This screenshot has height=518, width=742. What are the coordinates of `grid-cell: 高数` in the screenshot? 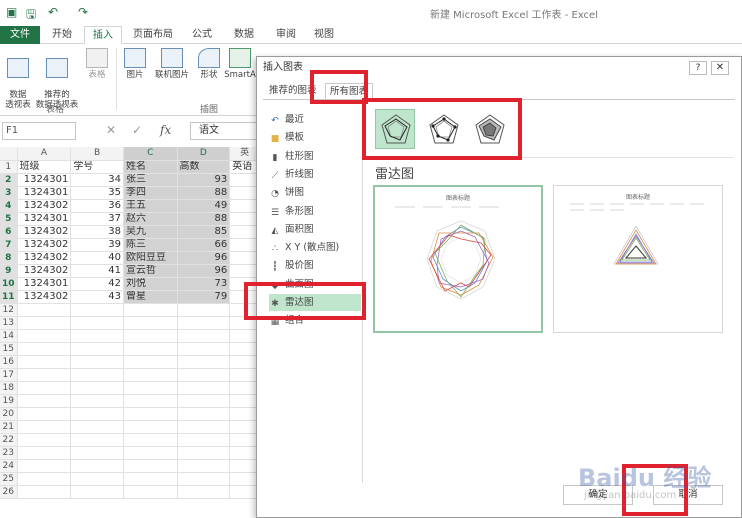 It's located at (204, 167).